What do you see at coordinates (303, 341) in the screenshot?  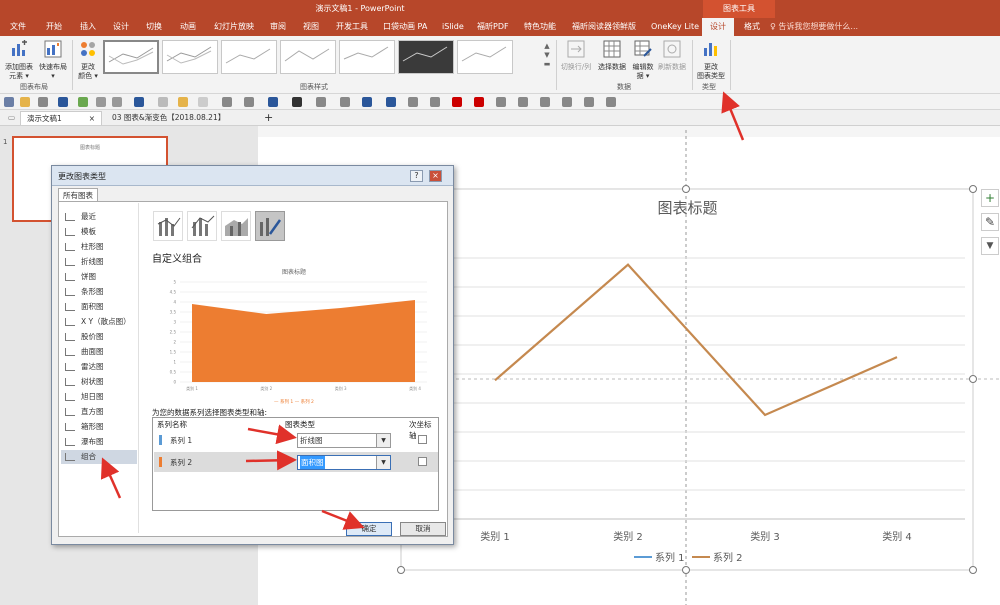 I see `preview-area-series2` at bounding box center [303, 341].